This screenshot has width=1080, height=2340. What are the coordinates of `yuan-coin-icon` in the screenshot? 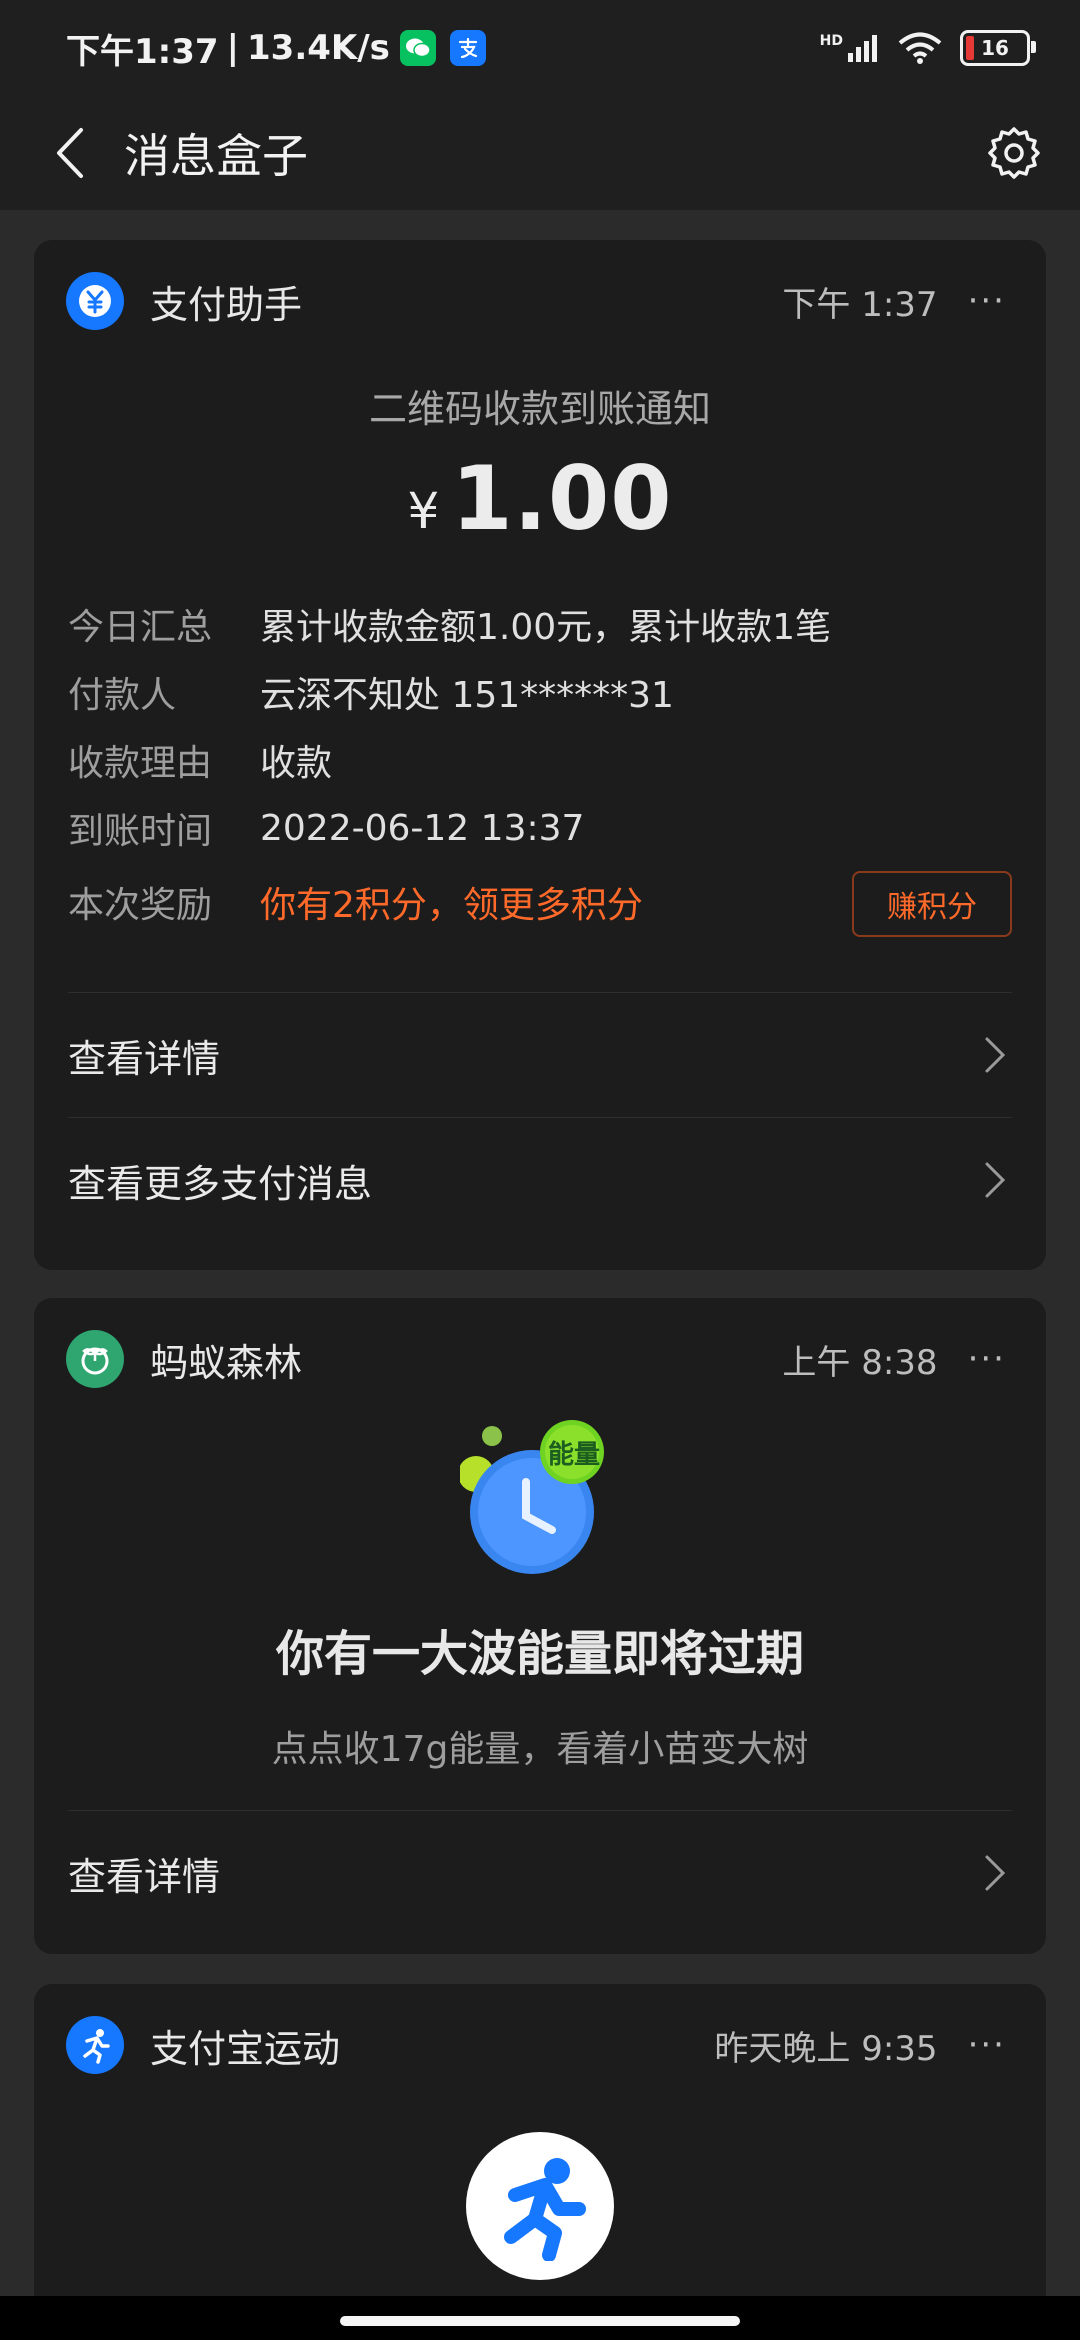 It's located at (95, 301).